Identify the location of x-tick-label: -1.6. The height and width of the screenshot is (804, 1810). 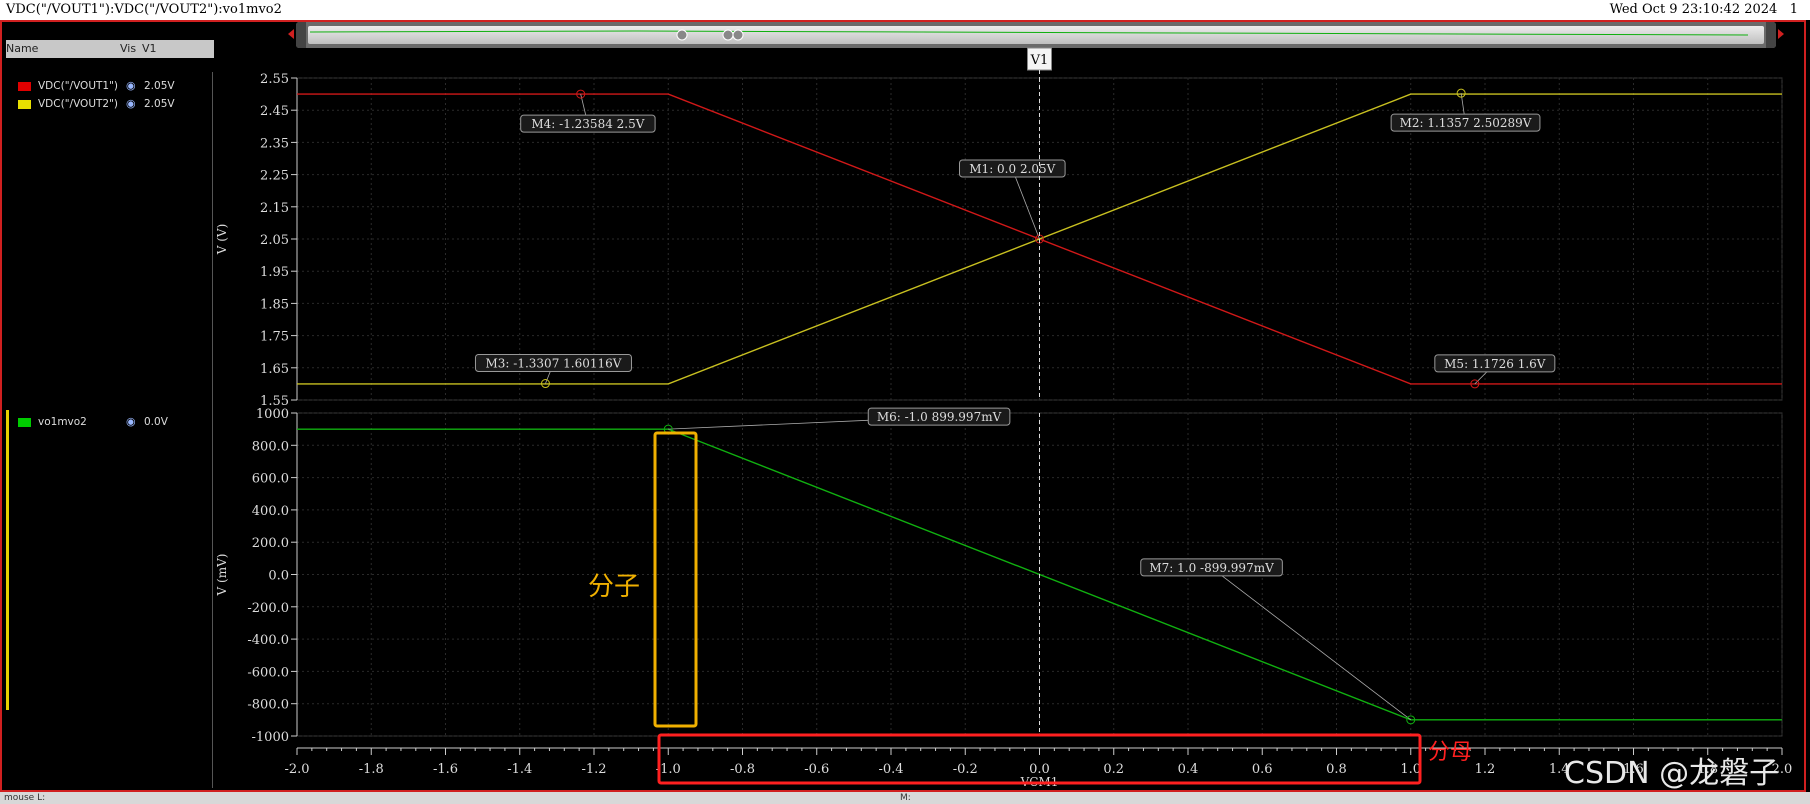
(445, 769).